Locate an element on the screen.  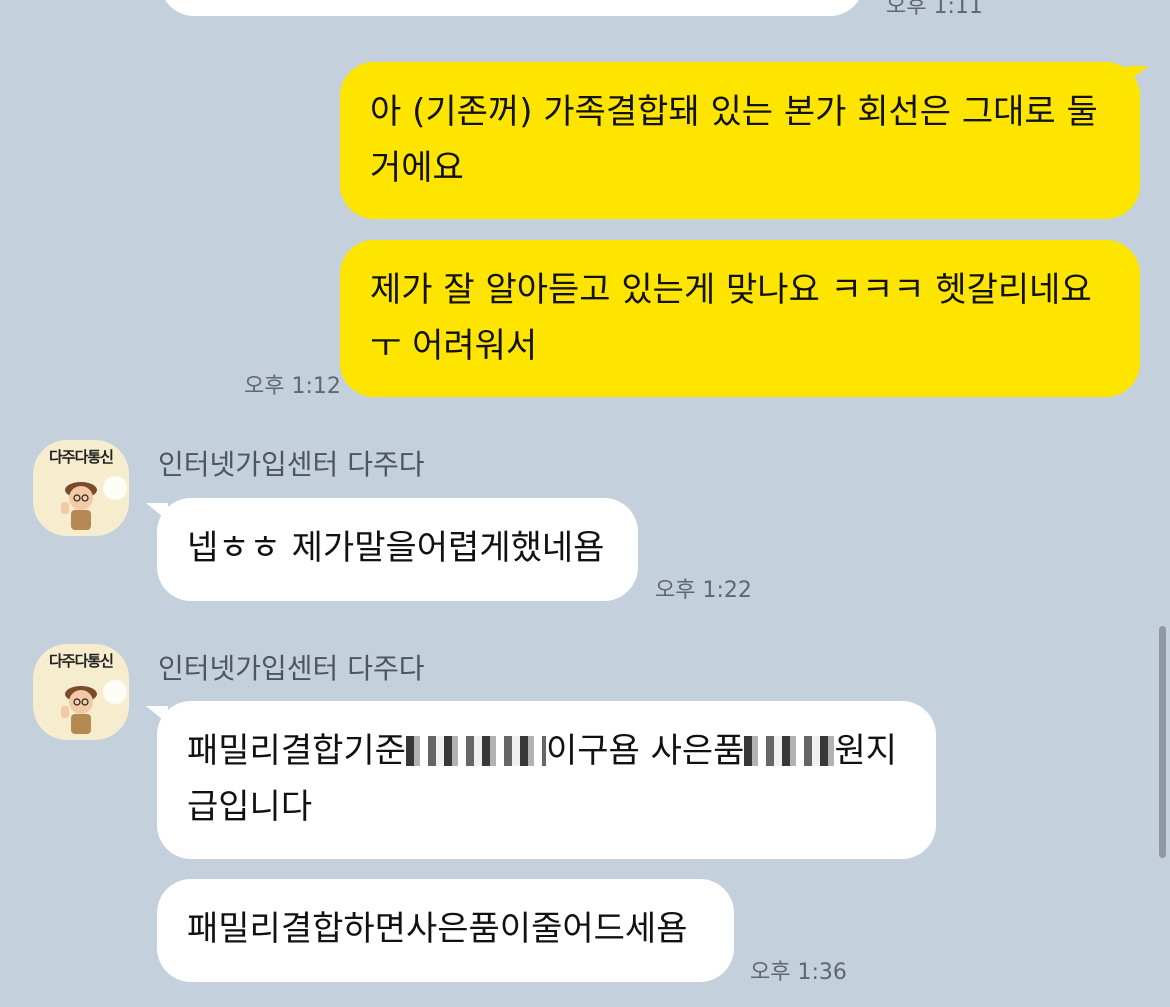
message-text: 아 (기존꺼) 가족결합돼 있는 본가 회선은 그대로 둘 거에요 is located at coordinates (734, 140).